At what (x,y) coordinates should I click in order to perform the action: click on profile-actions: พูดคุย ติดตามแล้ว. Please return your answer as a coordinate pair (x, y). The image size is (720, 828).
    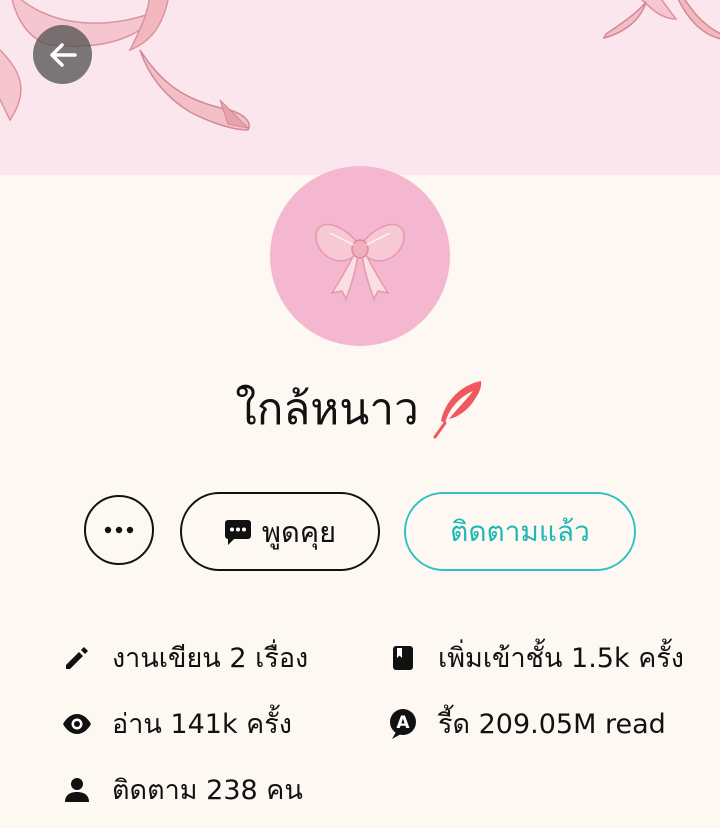
    Looking at the image, I should click on (360, 532).